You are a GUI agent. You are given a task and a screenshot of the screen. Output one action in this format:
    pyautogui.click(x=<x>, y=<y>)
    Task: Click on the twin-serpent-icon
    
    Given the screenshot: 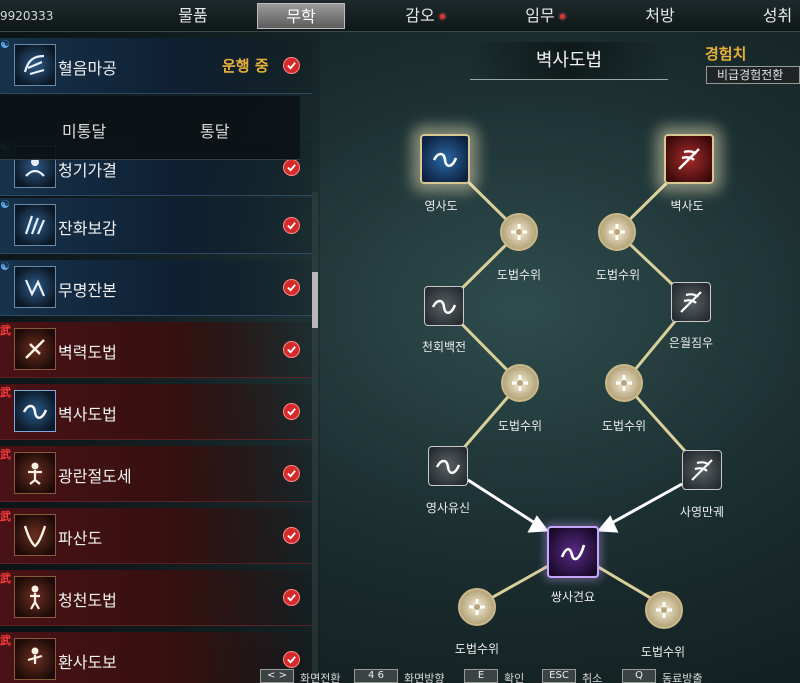 What is the action you would take?
    pyautogui.click(x=573, y=552)
    